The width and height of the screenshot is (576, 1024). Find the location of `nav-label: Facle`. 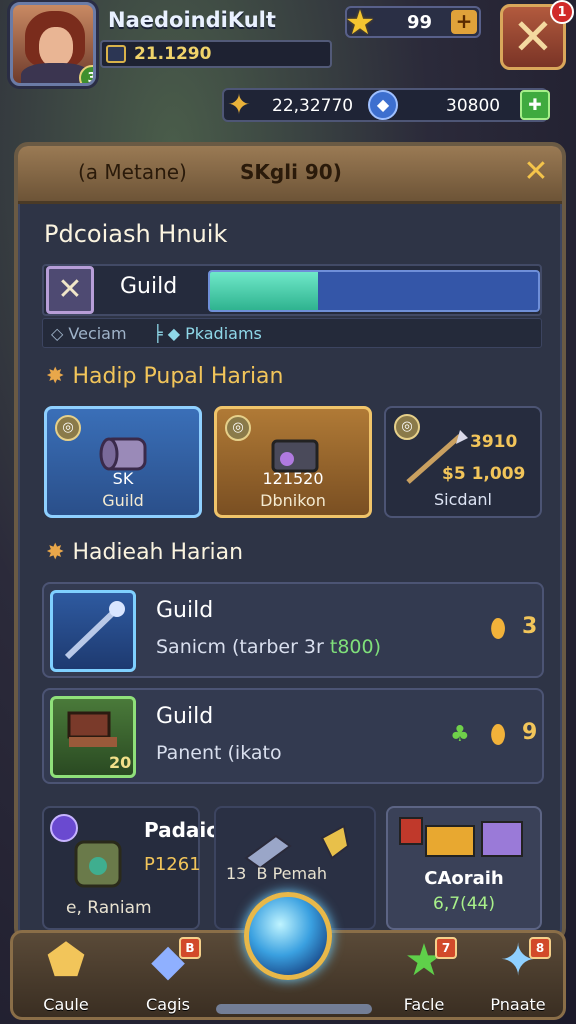

nav-label: Facle is located at coordinates (424, 1004).